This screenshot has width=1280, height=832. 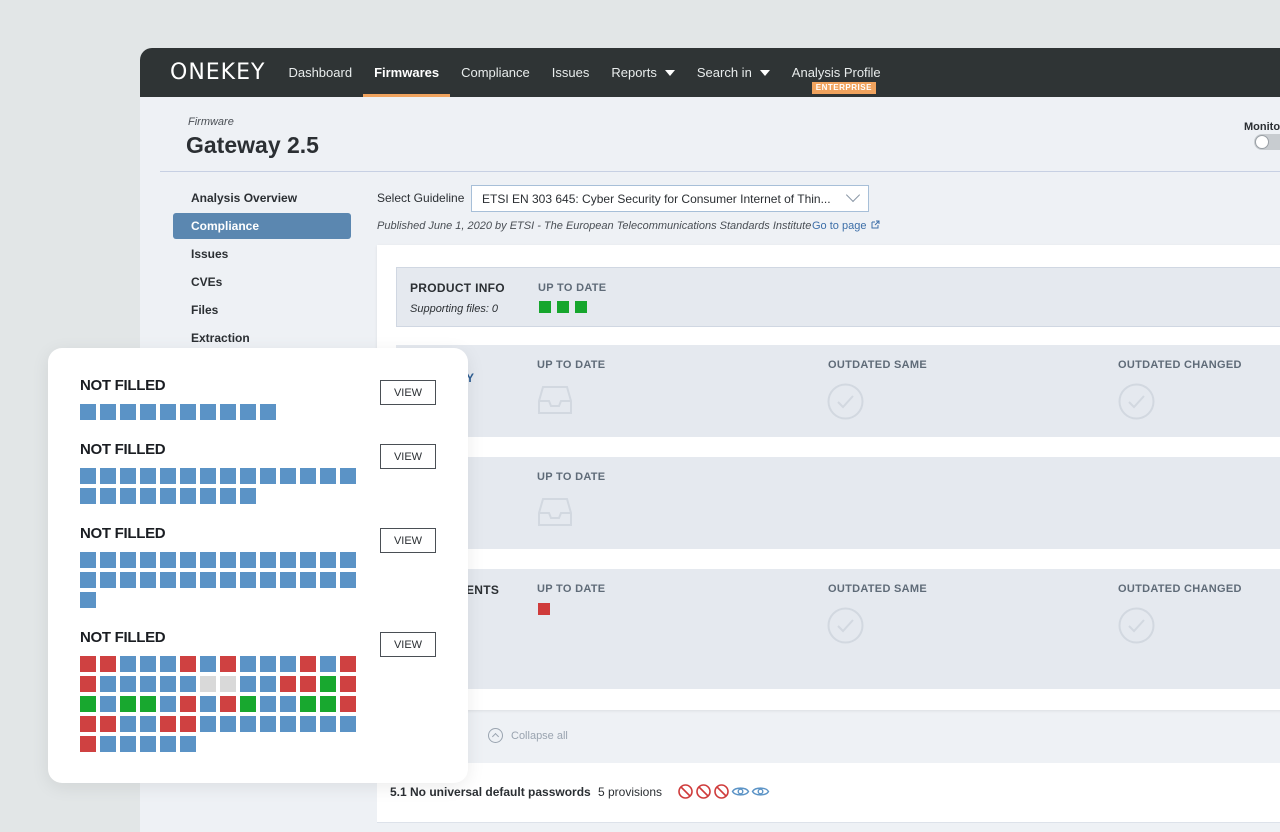 I want to click on go-to-page-label: Go to page, so click(x=839, y=226).